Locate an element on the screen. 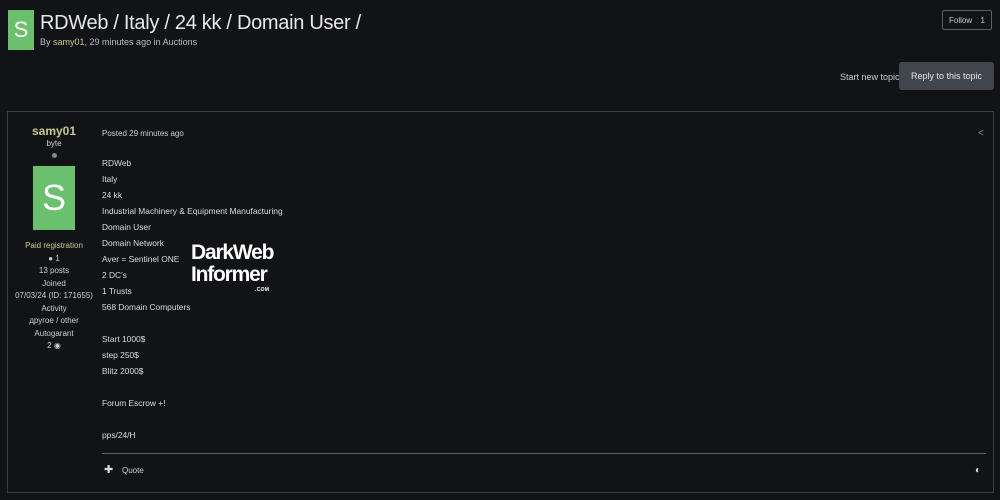 Image resolution: width=1000 pixels, height=500 pixels. follow-button: Follow 1 is located at coordinates (967, 20).